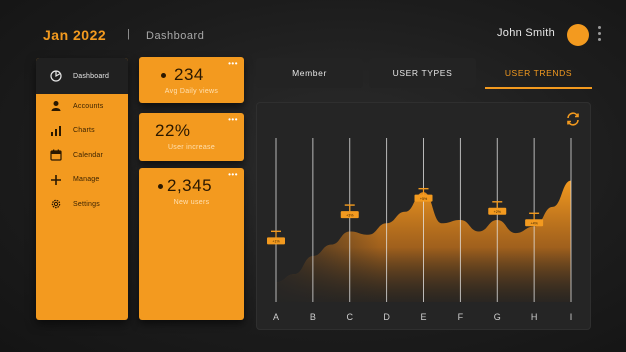 Image resolution: width=626 pixels, height=352 pixels. I want to click on stat-caption: User increase, so click(191, 147).